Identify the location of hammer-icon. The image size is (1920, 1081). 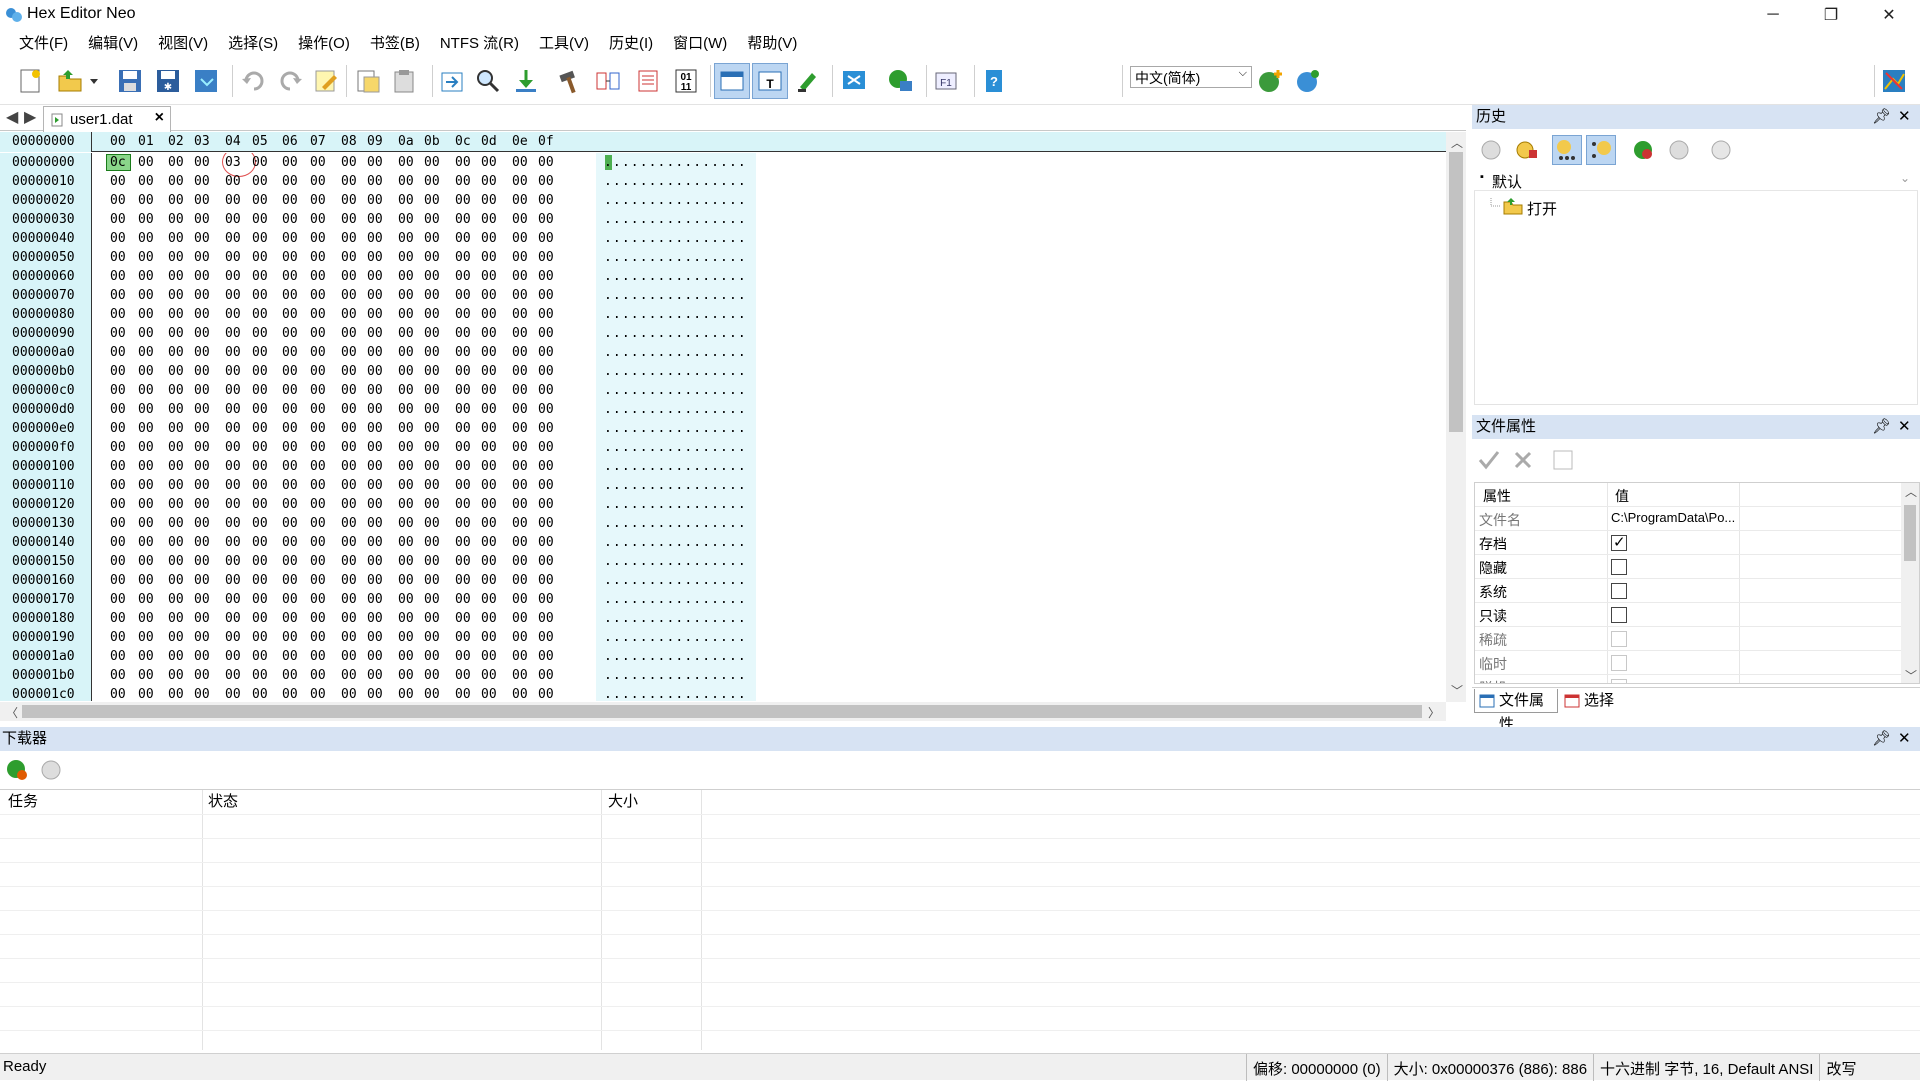
(570, 81).